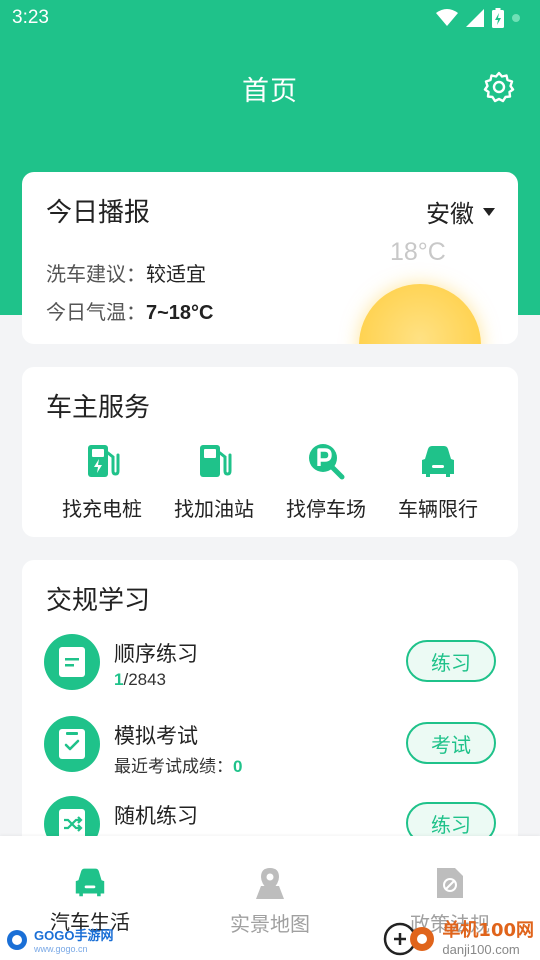 The image size is (540, 960). Describe the element at coordinates (216, 461) in the screenshot. I see `gas-station-icon` at that location.